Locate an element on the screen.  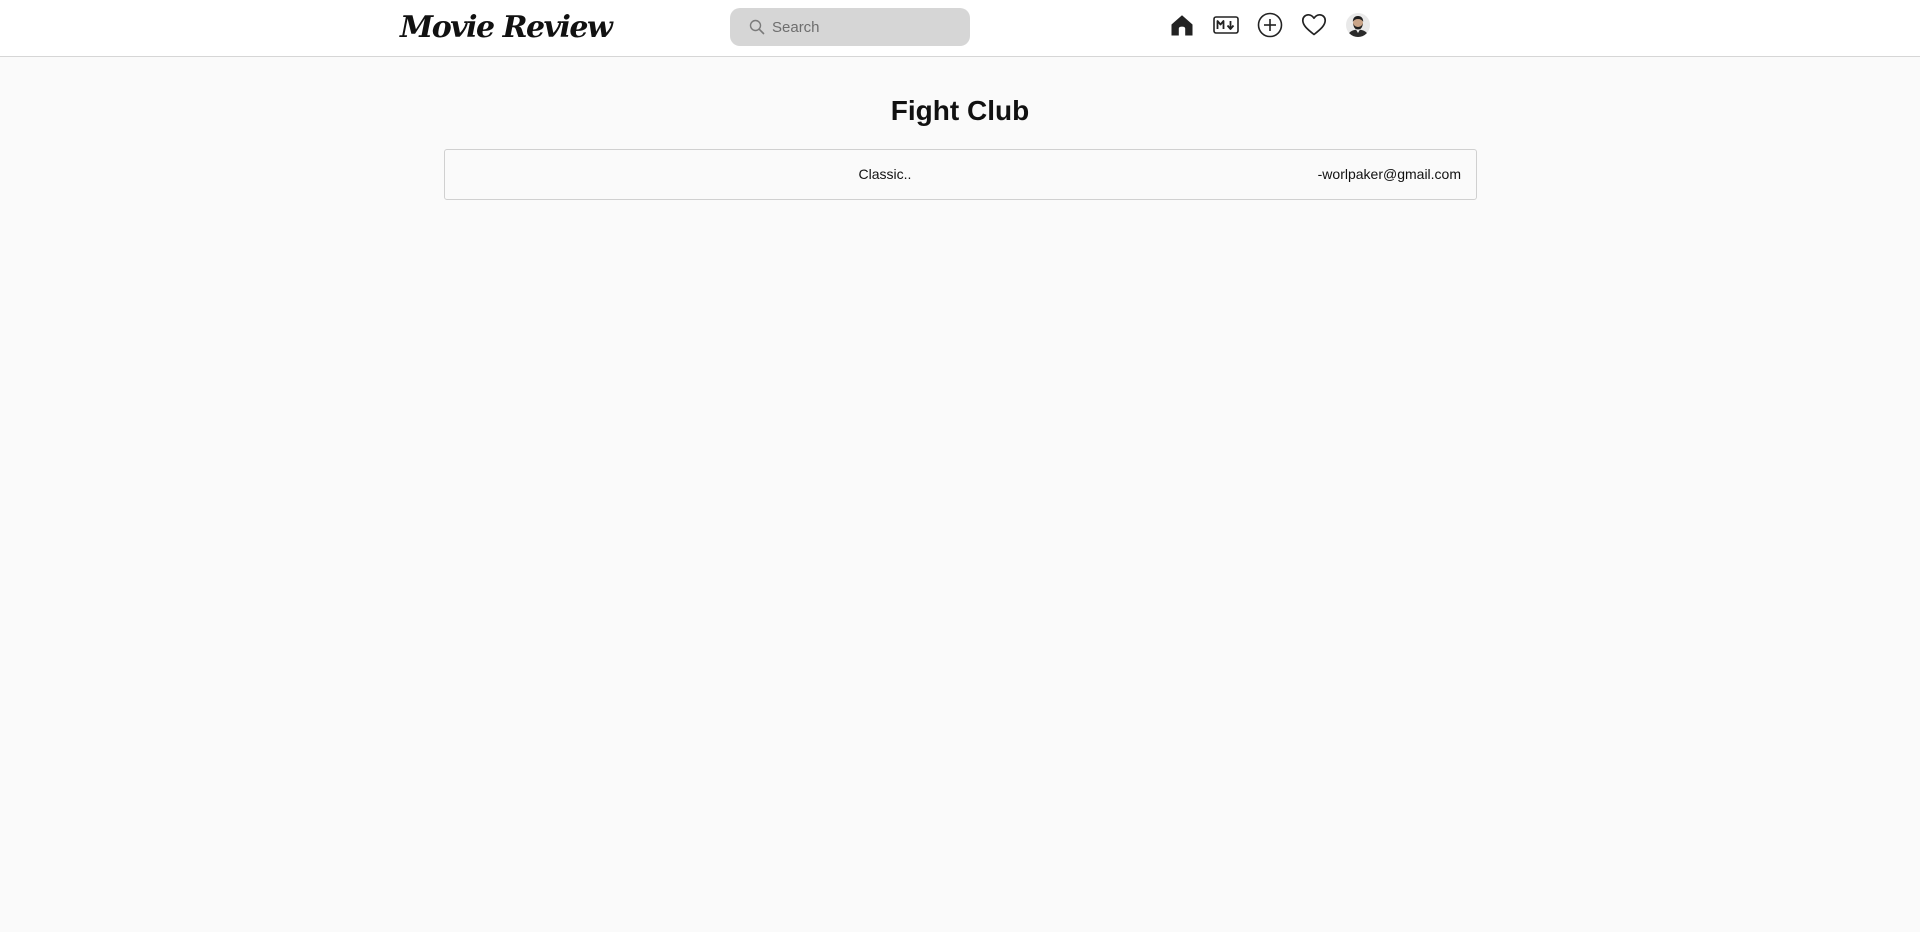
review-card: Classic.. -worlpaker@gmail.com is located at coordinates (960, 174).